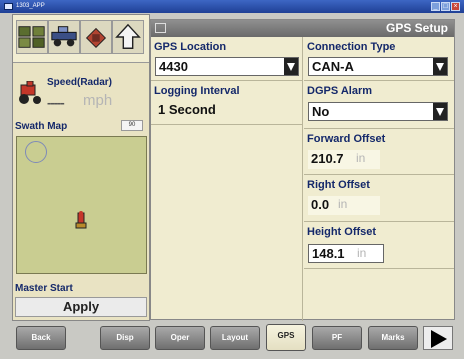 The image size is (464, 359). I want to click on right-offset-label: Right Offset, so click(338, 185).